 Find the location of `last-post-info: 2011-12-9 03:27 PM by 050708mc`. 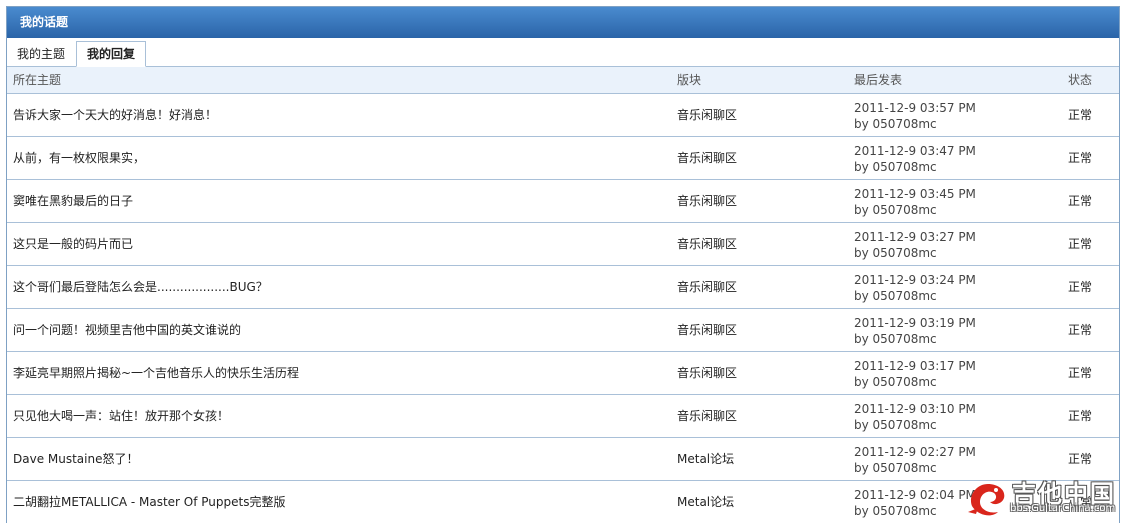

last-post-info: 2011-12-9 03:27 PM by 050708mc is located at coordinates (915, 245).